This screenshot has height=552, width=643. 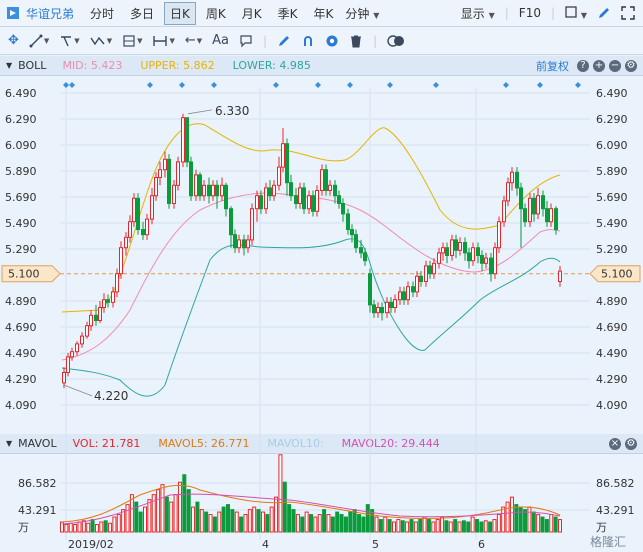 What do you see at coordinates (472, 13) in the screenshot?
I see `display-label: 显示` at bounding box center [472, 13].